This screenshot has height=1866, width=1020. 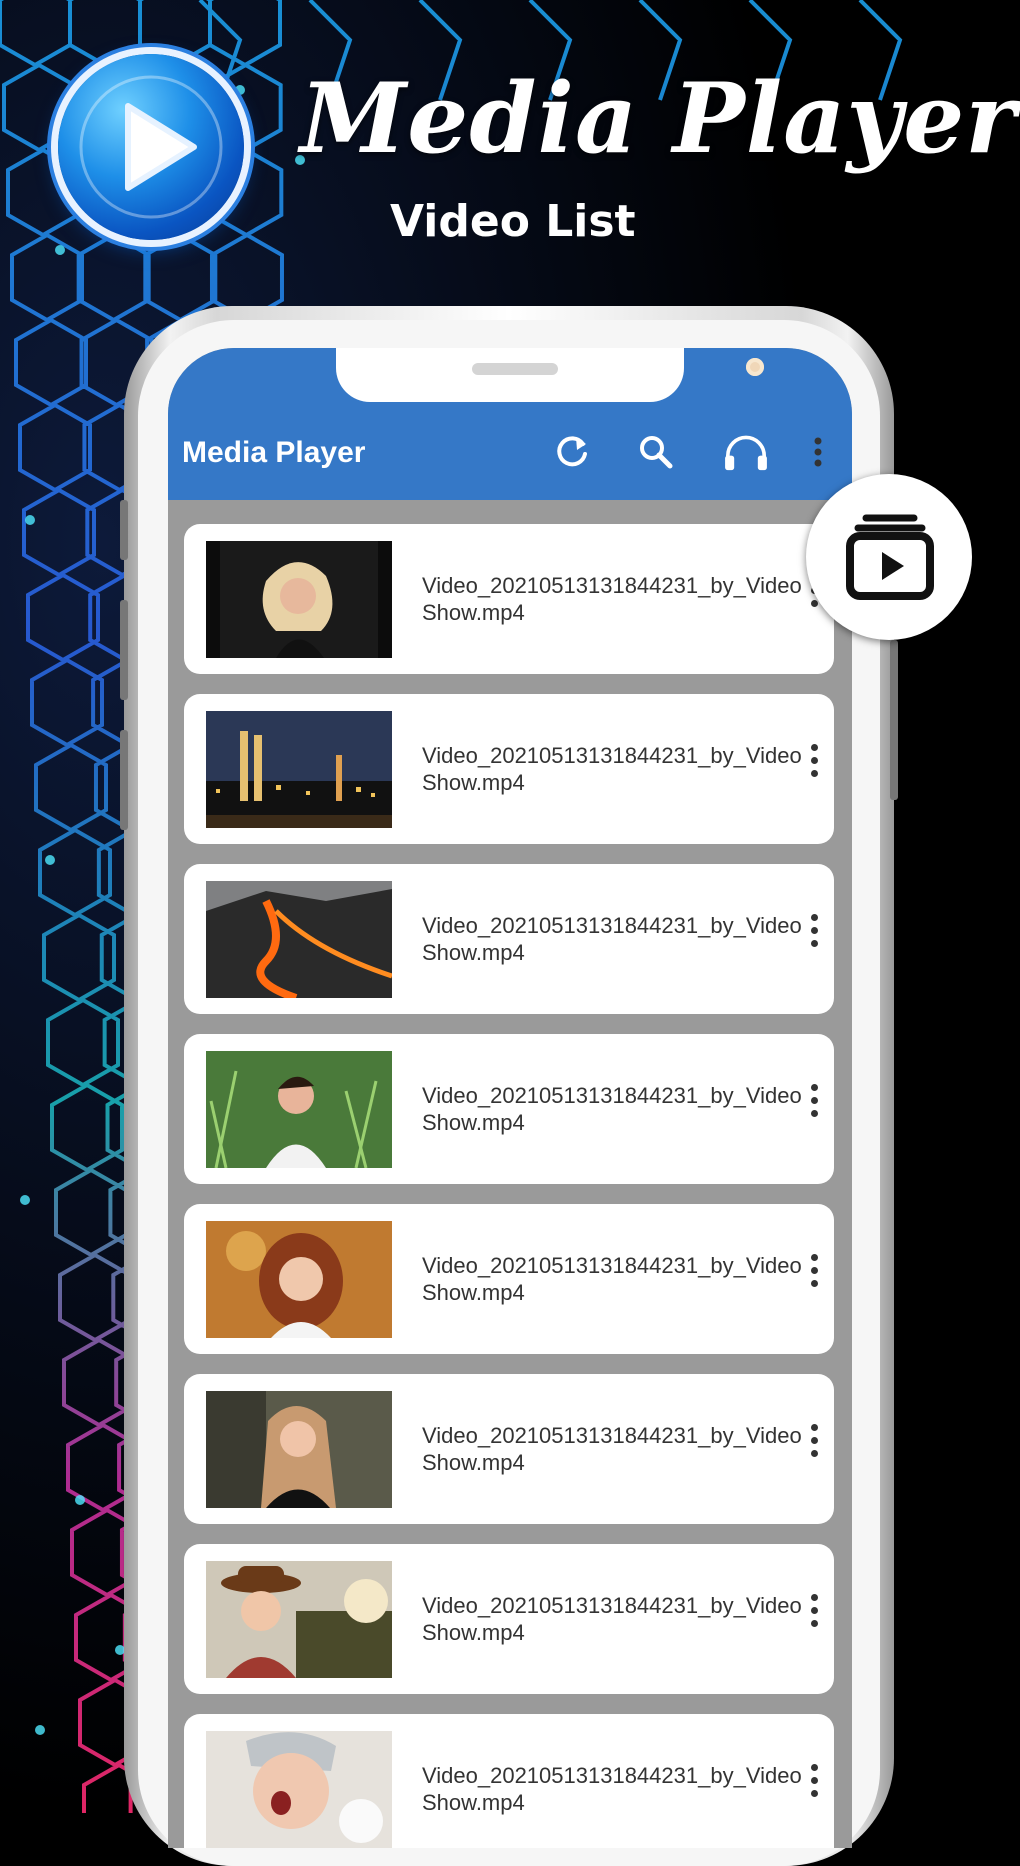 I want to click on app-toolbar: Media Player, so click(x=510, y=424).